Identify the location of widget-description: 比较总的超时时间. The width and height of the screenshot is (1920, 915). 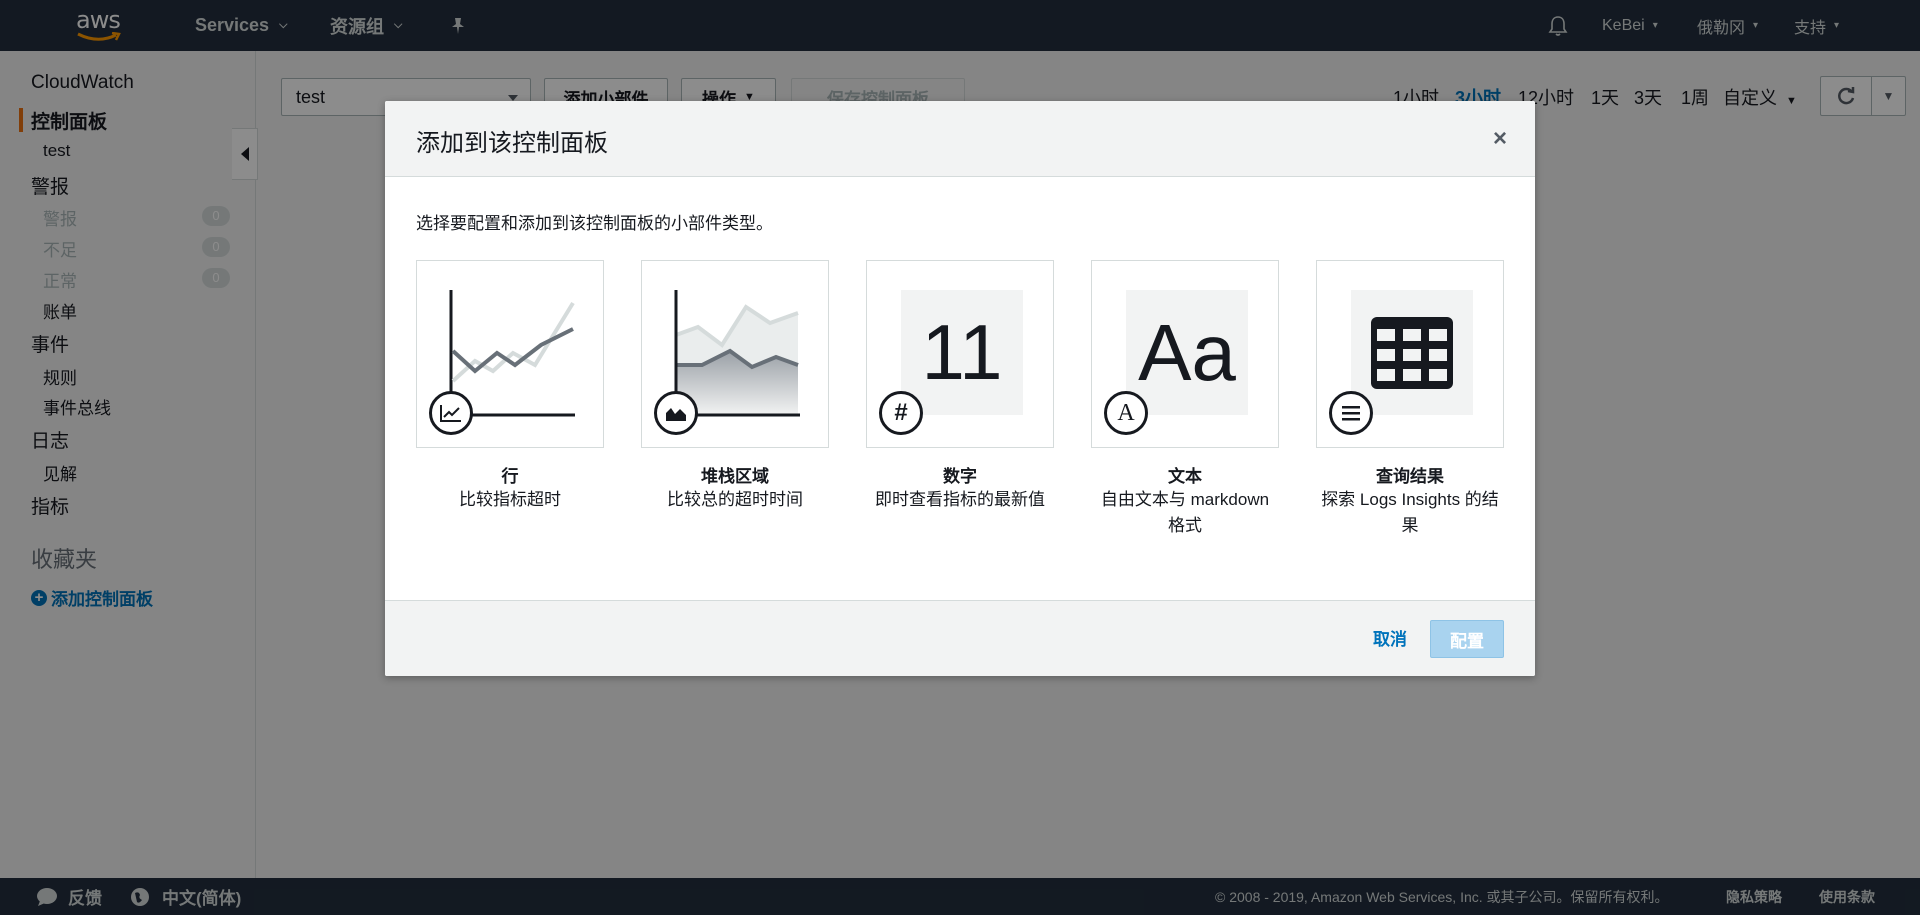
(735, 499).